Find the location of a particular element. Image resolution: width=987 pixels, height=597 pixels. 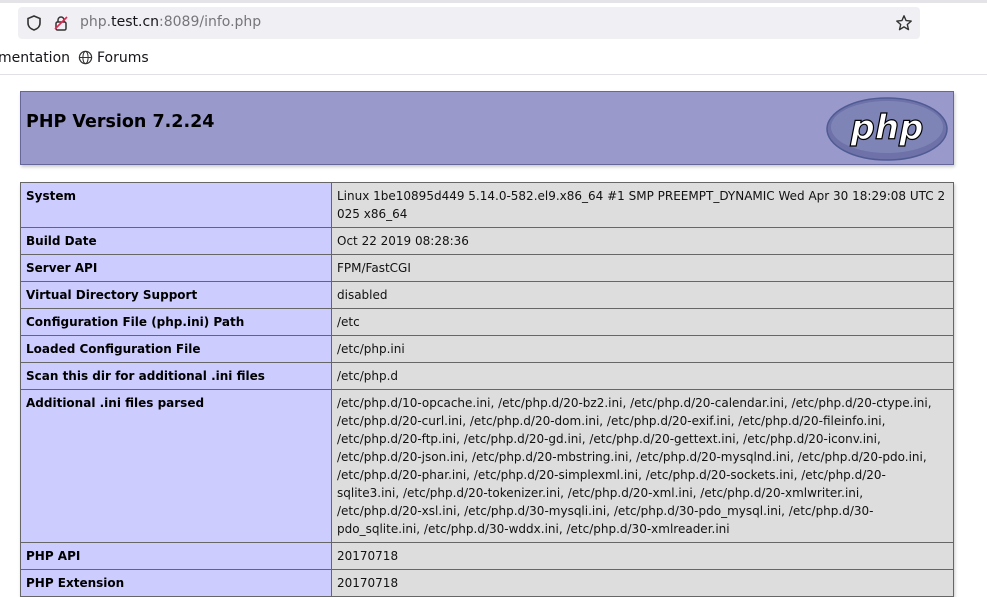

row-key: Build Date is located at coordinates (176, 241).